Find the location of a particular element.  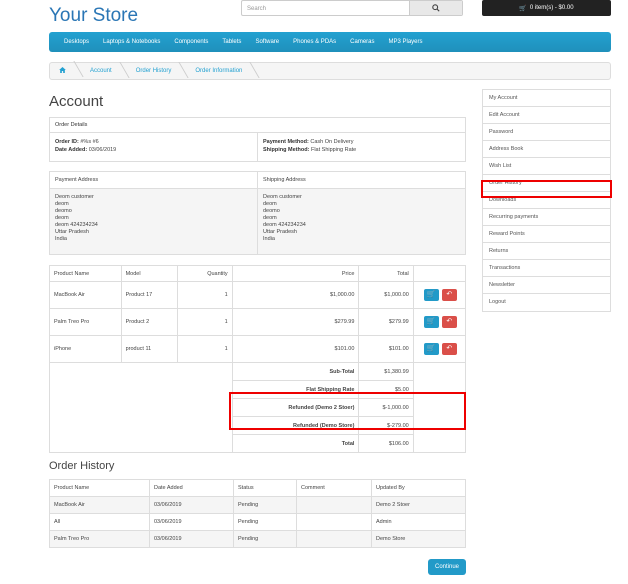

menu-item-desktops: Desktops is located at coordinates (76, 42).